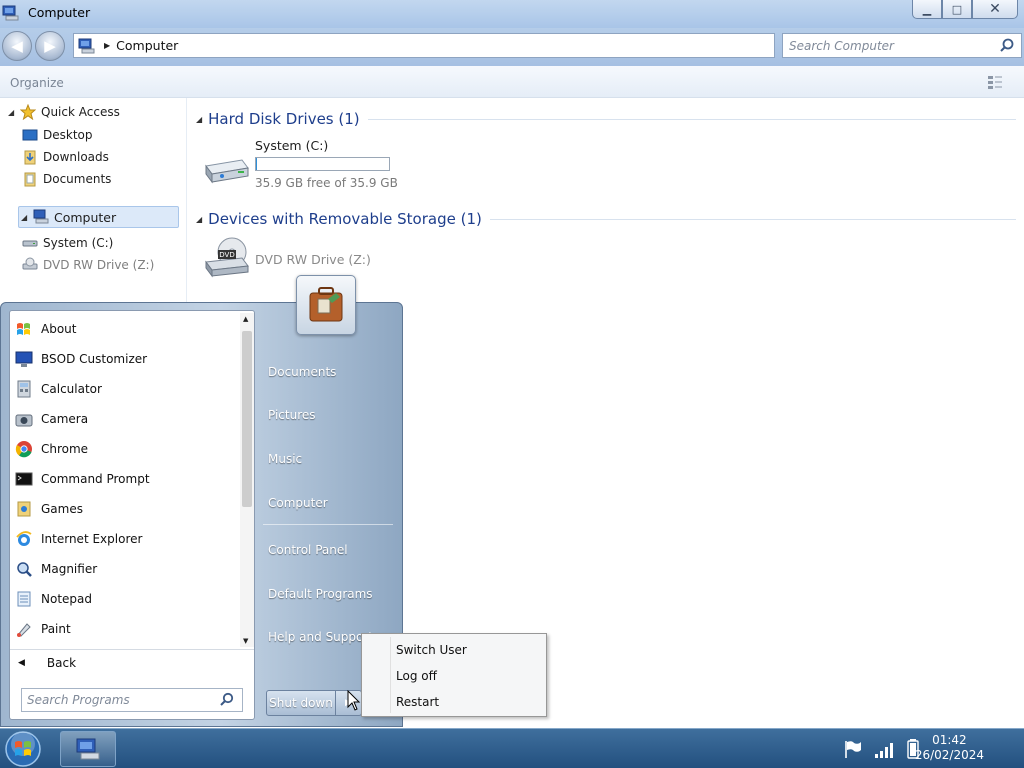  I want to click on terminal-icon, so click(24, 479).